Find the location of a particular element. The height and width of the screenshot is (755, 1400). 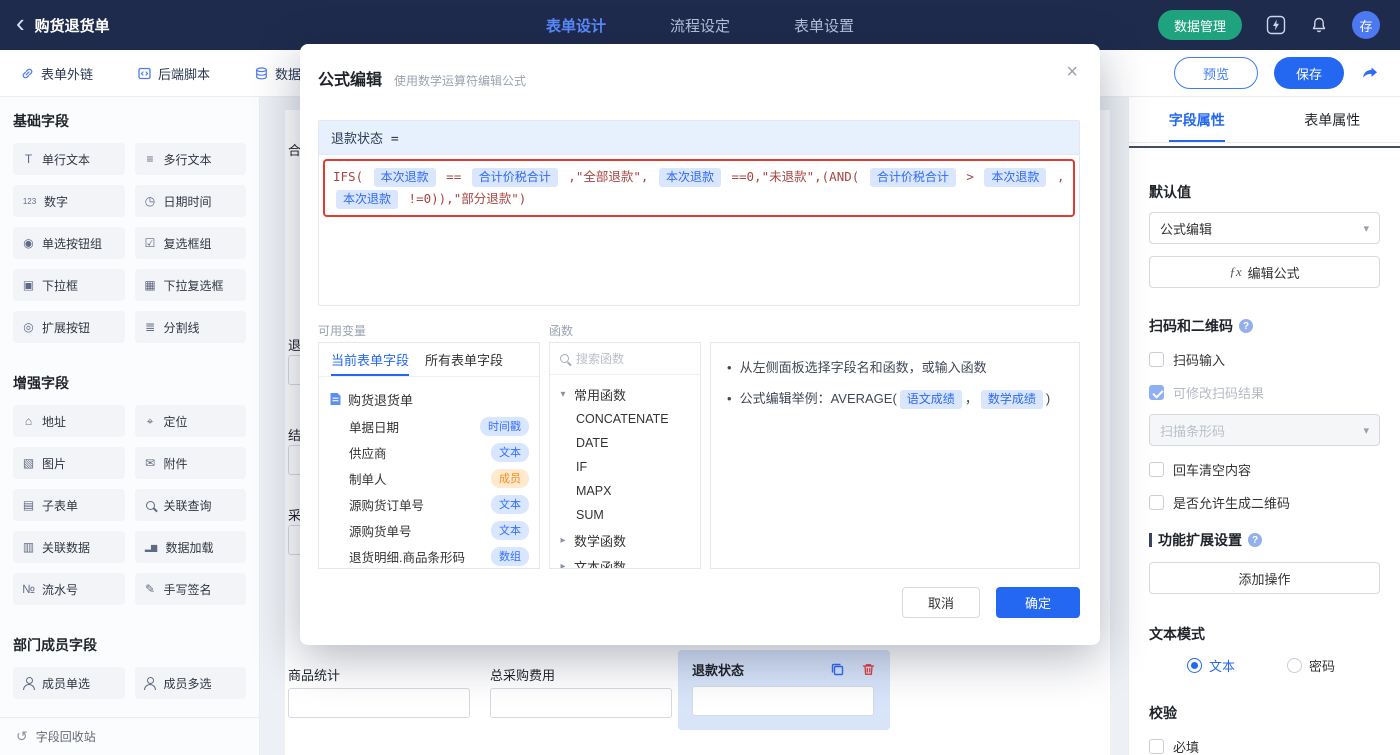

tab-form-properties: 表单属性 is located at coordinates (1332, 119).